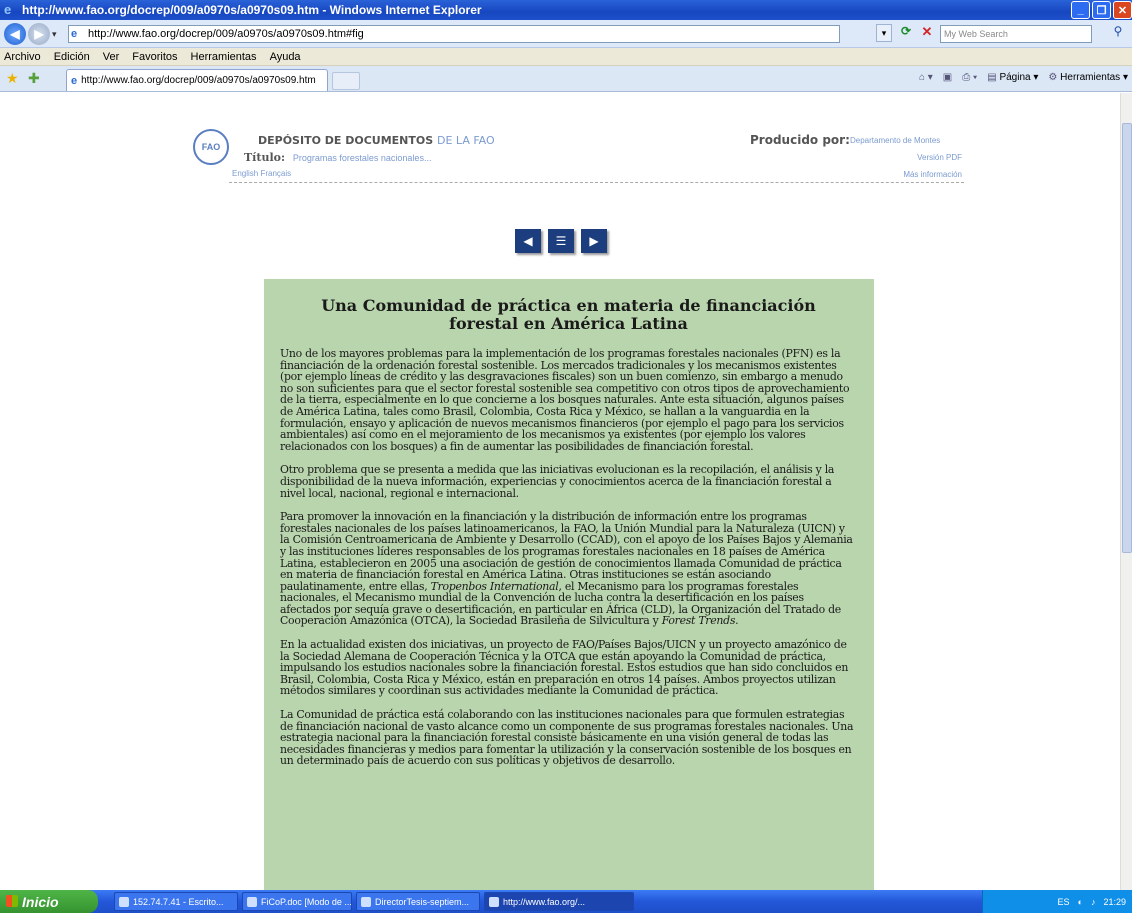 This screenshot has width=1132, height=913. What do you see at coordinates (124, 901) in the screenshot?
I see `window-icon` at bounding box center [124, 901].